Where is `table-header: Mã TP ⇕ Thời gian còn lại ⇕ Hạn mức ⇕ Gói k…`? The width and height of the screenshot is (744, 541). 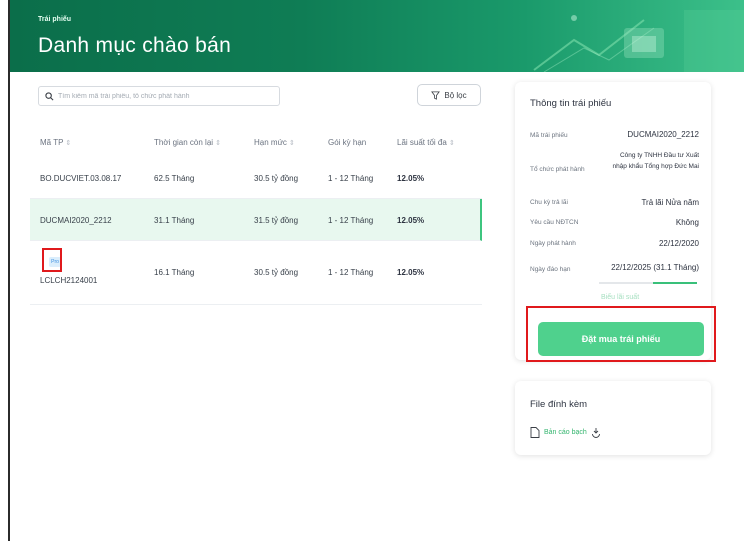
table-header: Mã TP ⇕ Thời gian còn lại ⇕ Hạn mức ⇕ Gói k… is located at coordinates (250, 142).